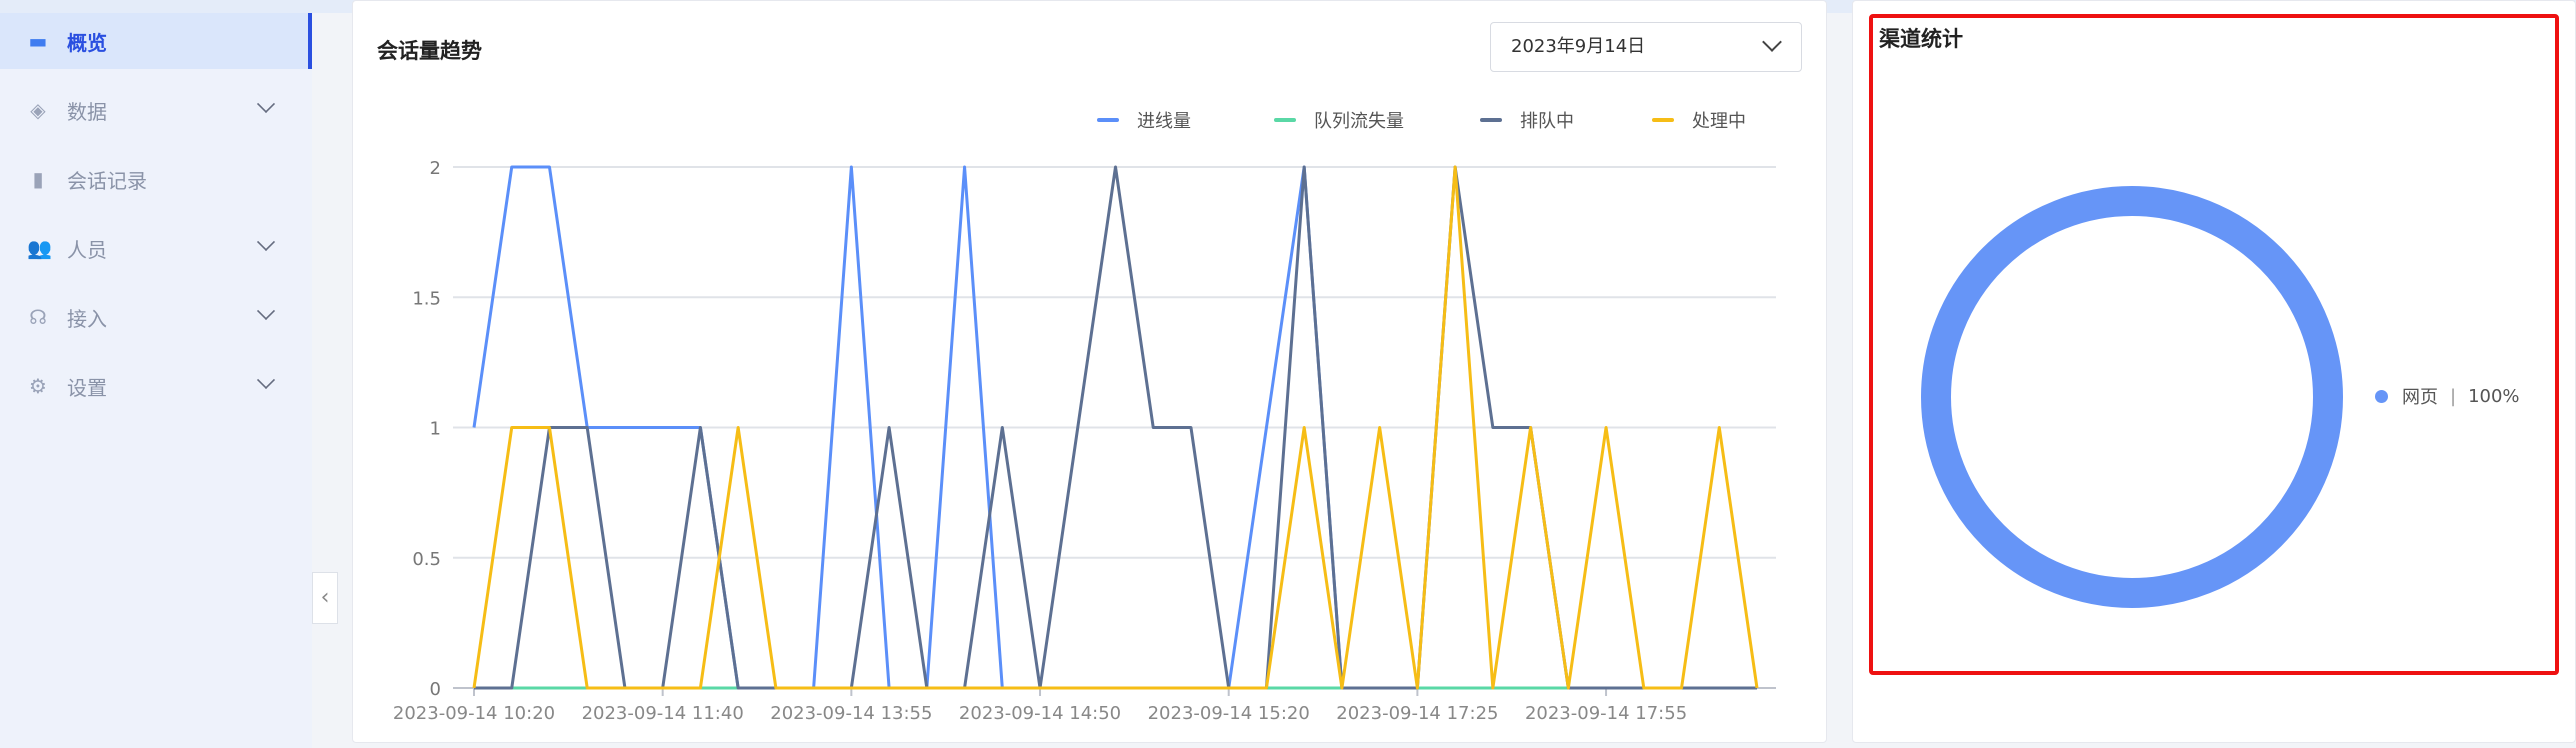  What do you see at coordinates (1417, 713) in the screenshot?
I see `x-tick-label: 2023-09-14 17:25` at bounding box center [1417, 713].